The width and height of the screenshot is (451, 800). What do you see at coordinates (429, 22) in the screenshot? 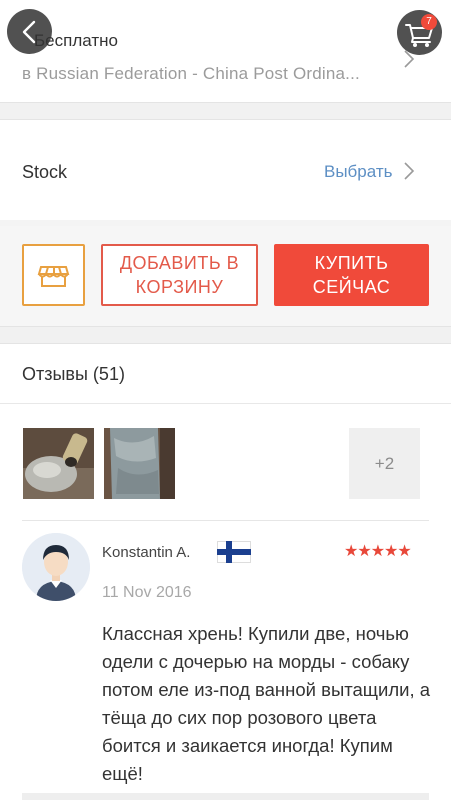
I see `cart-count-badge: 7` at bounding box center [429, 22].